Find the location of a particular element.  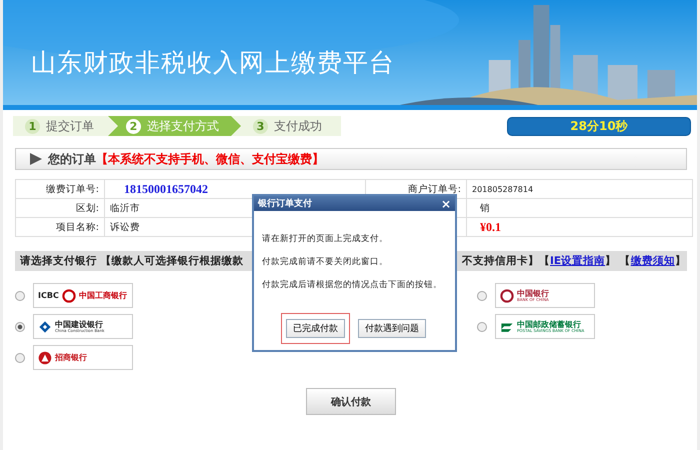

step-item: 3 支付成功 is located at coordinates (288, 126).